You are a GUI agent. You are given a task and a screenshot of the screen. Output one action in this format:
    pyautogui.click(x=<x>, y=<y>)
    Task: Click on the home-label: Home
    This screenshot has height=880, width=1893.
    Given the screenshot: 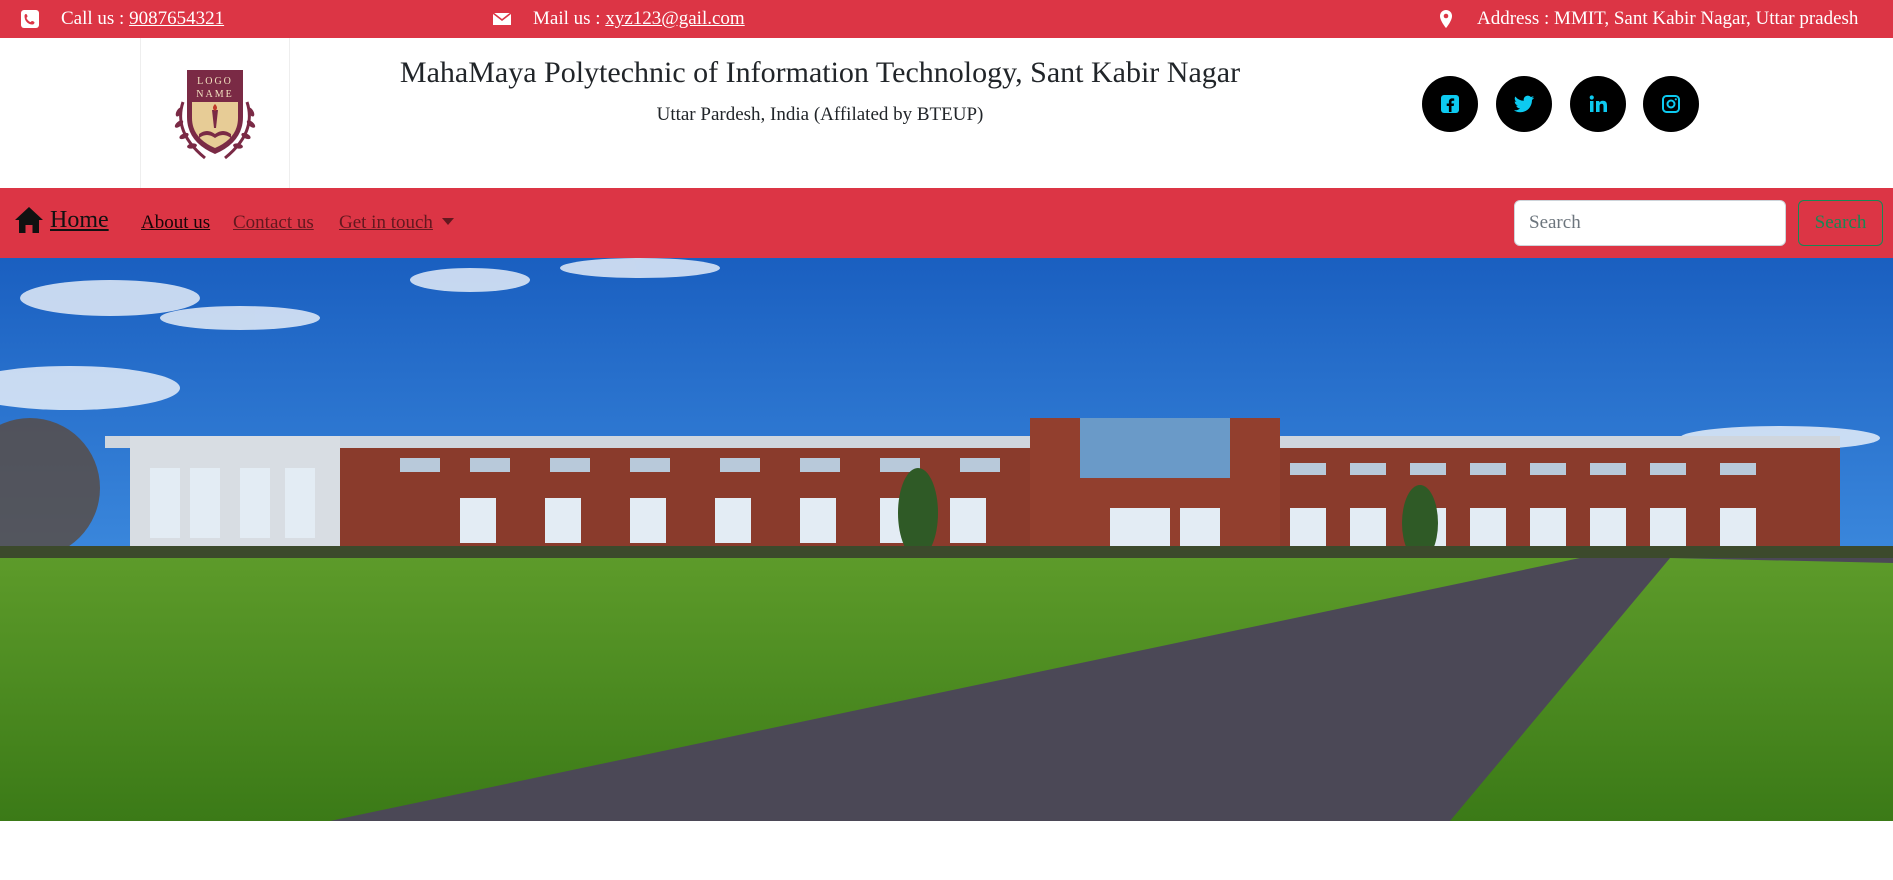 What is the action you would take?
    pyautogui.click(x=79, y=219)
    